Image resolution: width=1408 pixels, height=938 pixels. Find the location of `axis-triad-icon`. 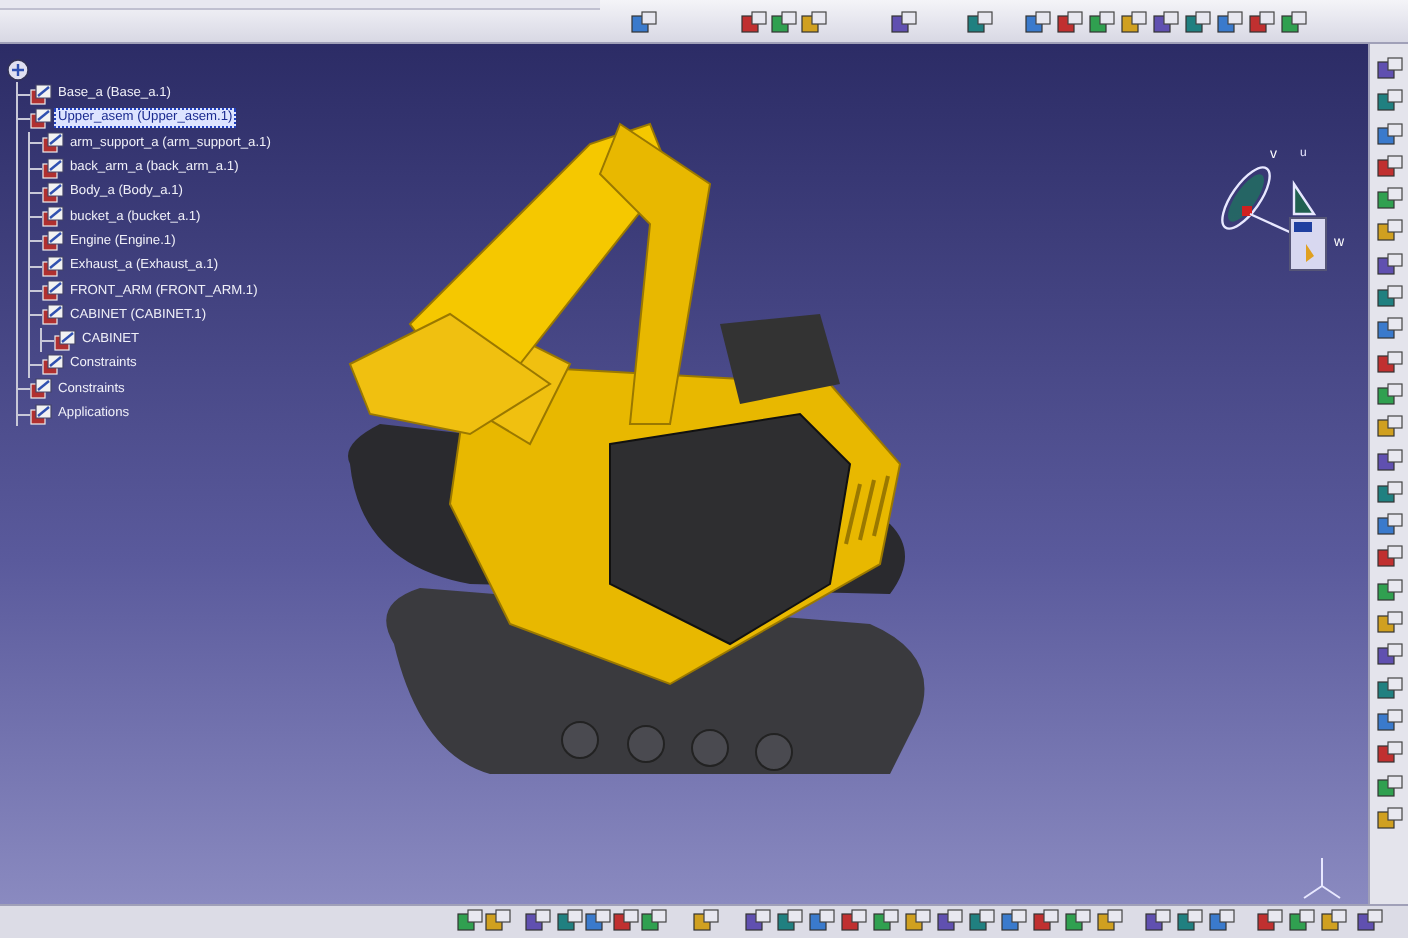

axis-triad-icon is located at coordinates (1322, 878).